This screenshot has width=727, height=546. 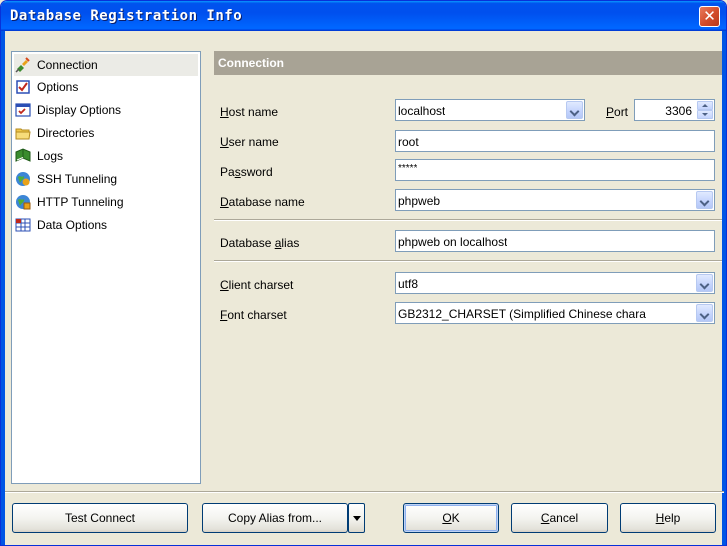 I want to click on database-name-combobox: phpweb, so click(x=555, y=200).